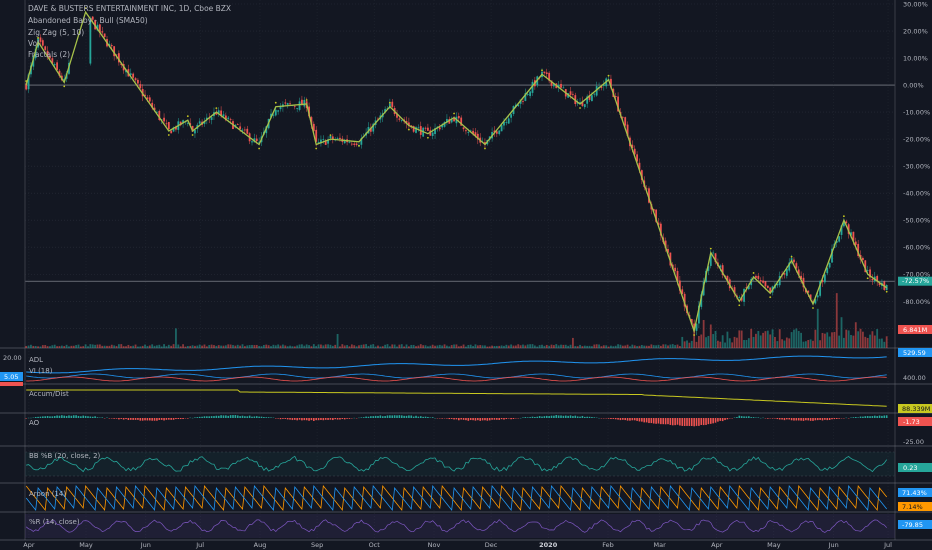 This screenshot has height=550, width=932. I want to click on x-tick-label: Dec, so click(491, 545).